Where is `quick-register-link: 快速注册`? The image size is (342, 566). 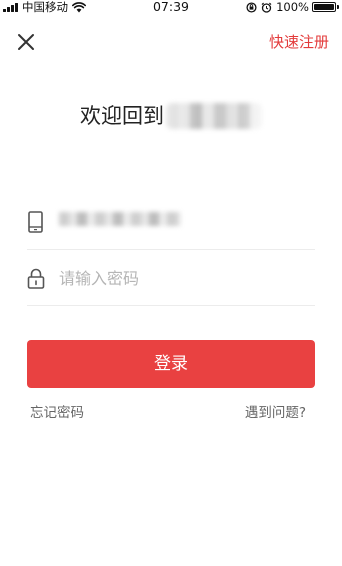 quick-register-link: 快速注册 is located at coordinates (299, 42).